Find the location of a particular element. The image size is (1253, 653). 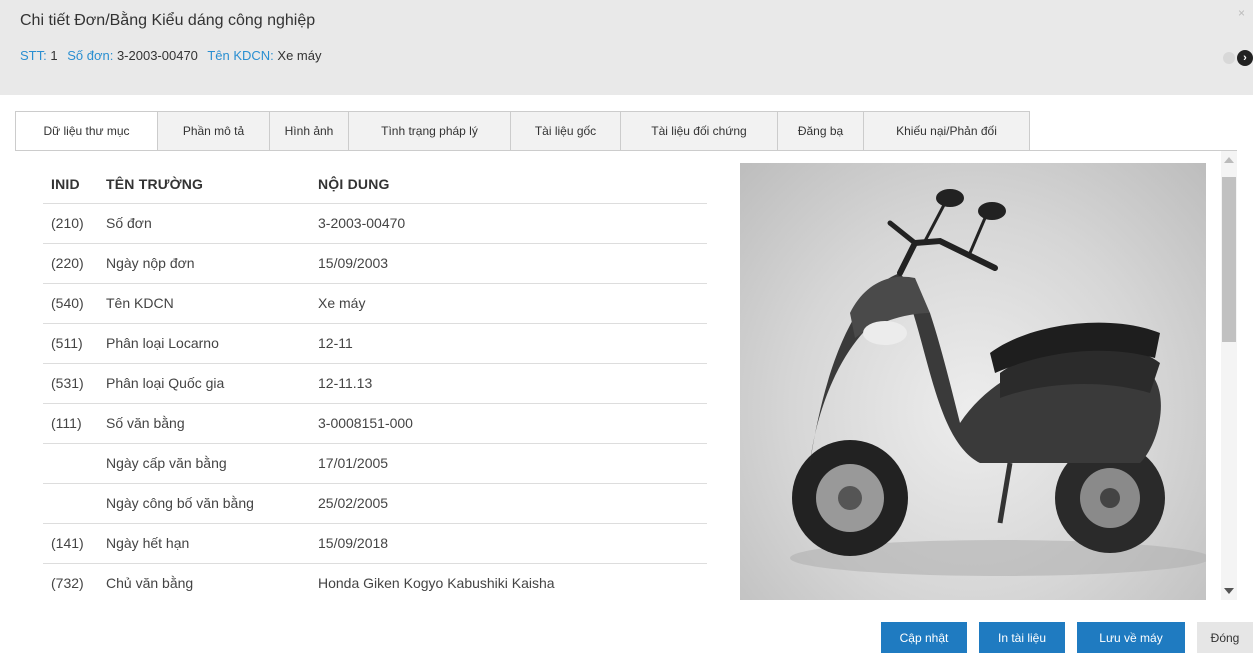

field-cell: Chủ văn bằng is located at coordinates (212, 581).